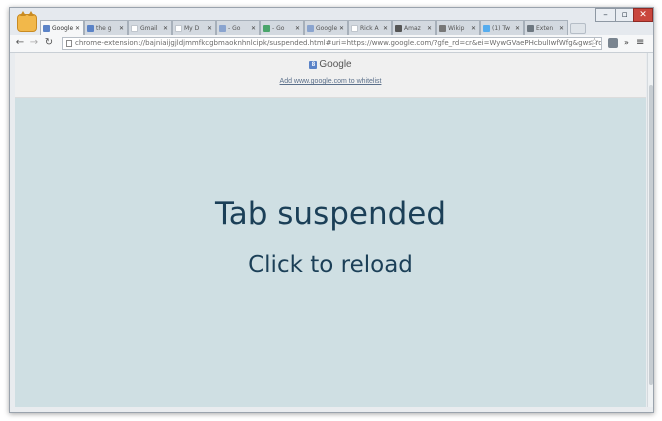  I want to click on tab-extensions: Exten ✕, so click(546, 27).